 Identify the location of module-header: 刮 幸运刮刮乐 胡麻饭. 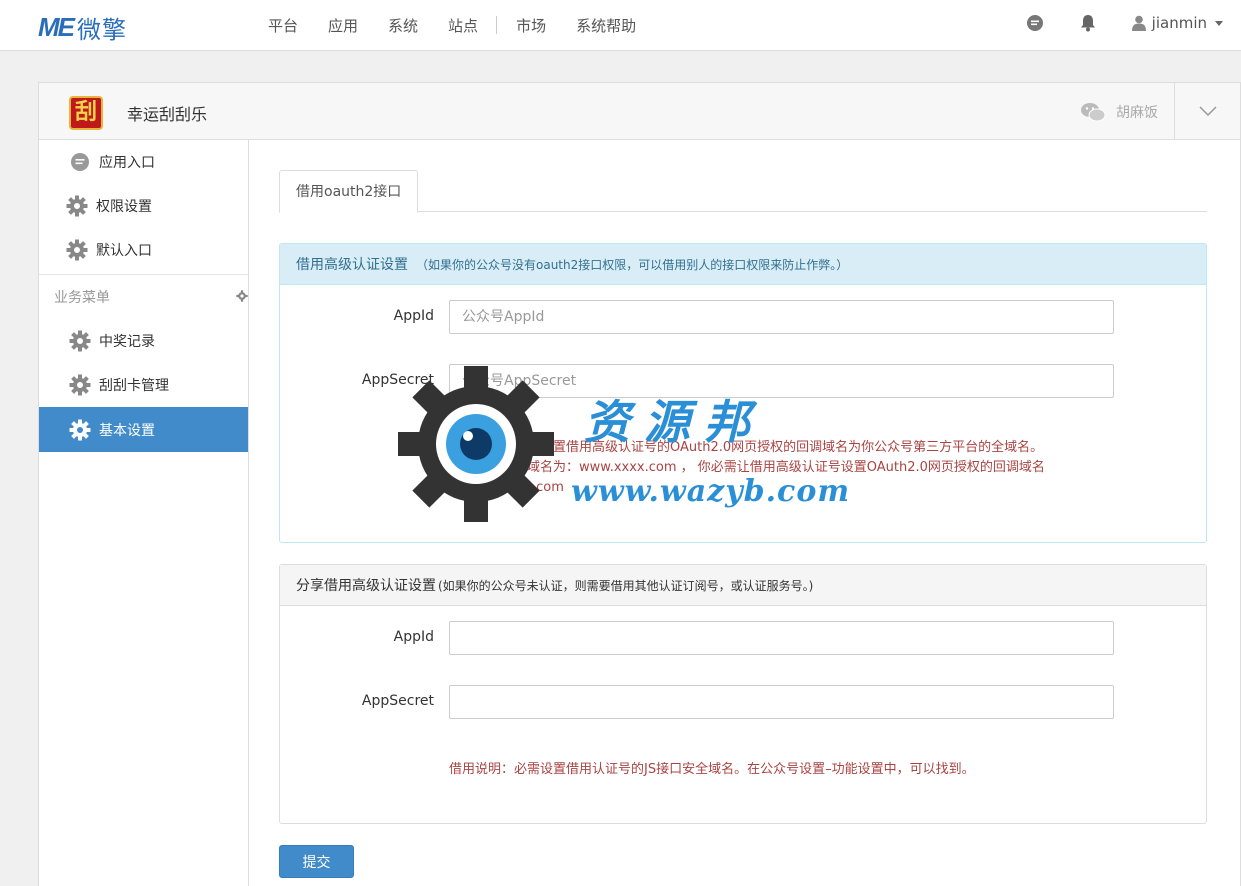
(639, 111).